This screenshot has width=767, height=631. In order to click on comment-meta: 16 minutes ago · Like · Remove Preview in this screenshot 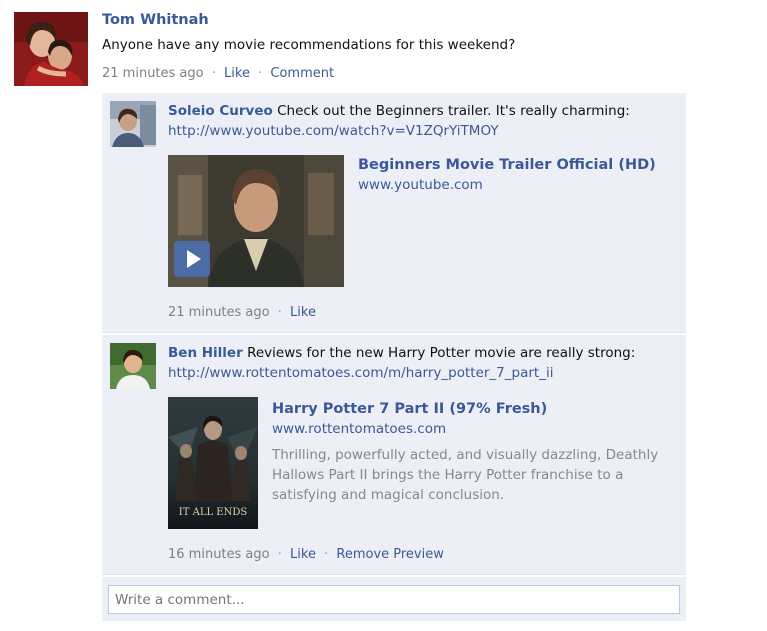, I will do `click(306, 554)`.